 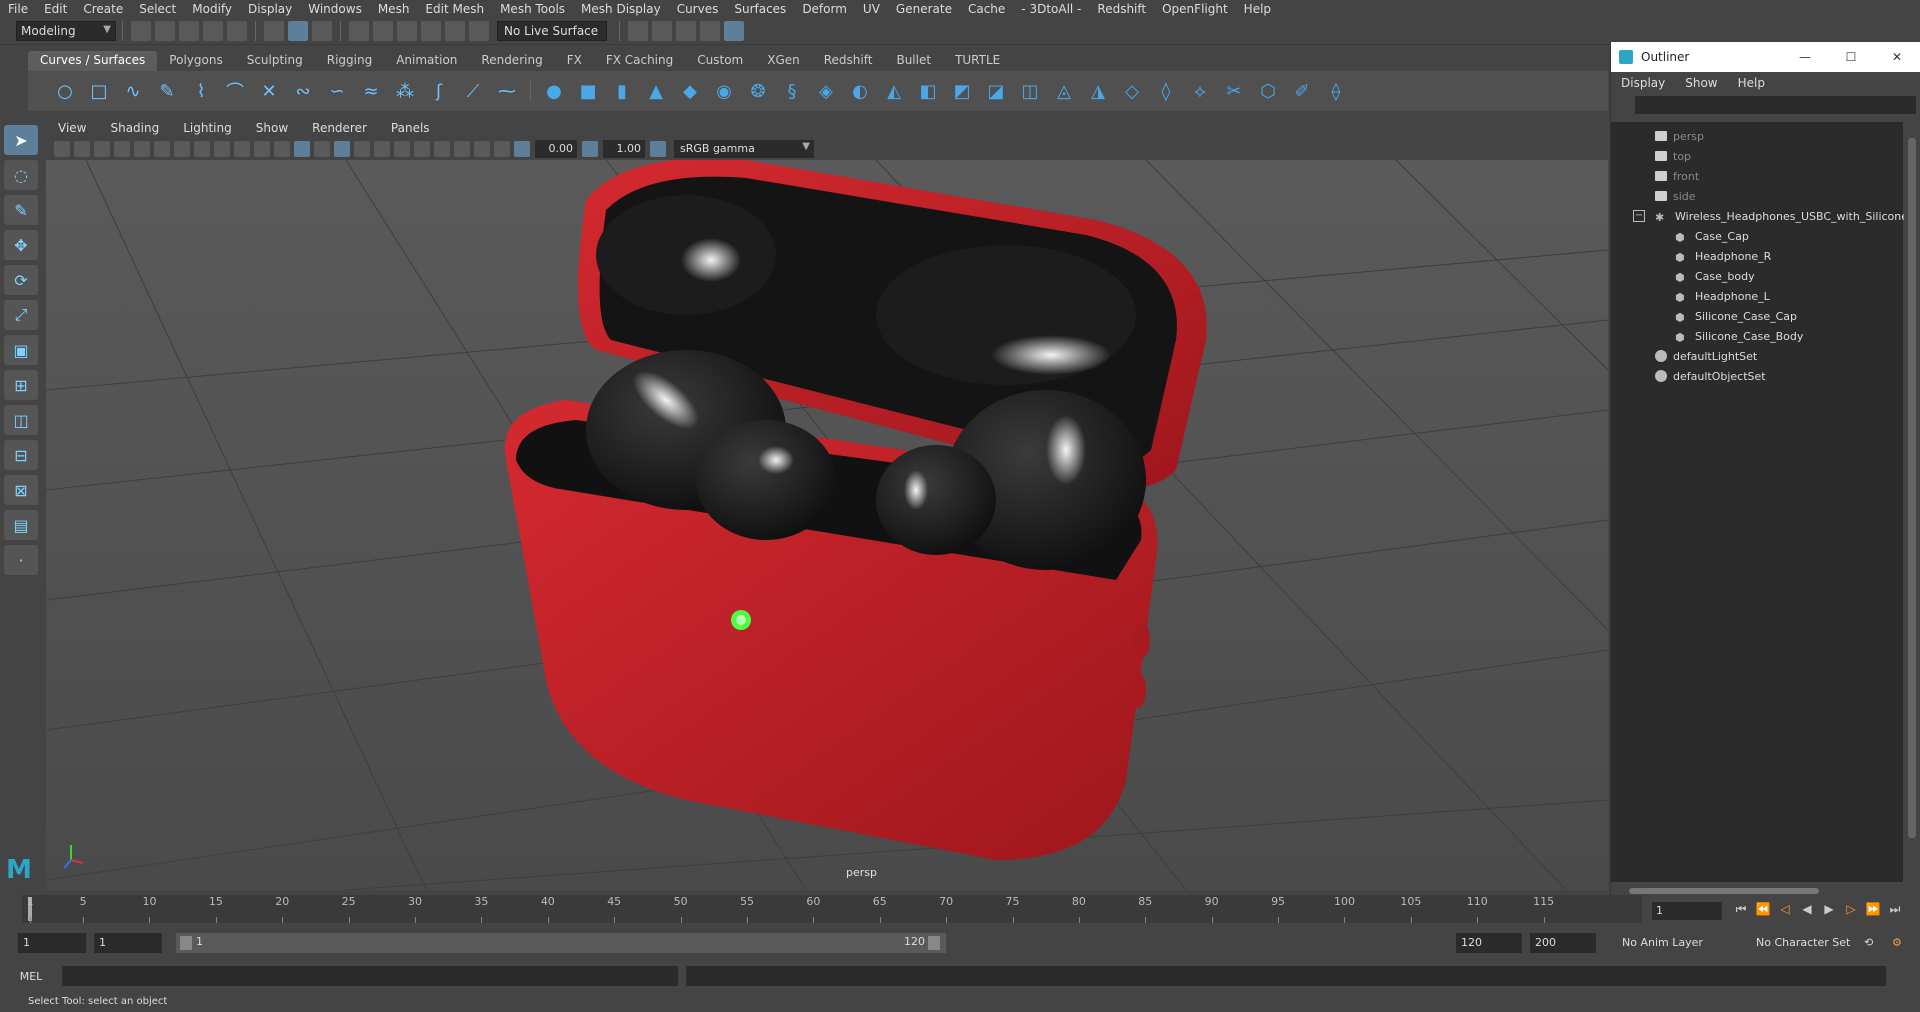 I want to click on surface-stitch-icon: ✂, so click(x=1234, y=91).